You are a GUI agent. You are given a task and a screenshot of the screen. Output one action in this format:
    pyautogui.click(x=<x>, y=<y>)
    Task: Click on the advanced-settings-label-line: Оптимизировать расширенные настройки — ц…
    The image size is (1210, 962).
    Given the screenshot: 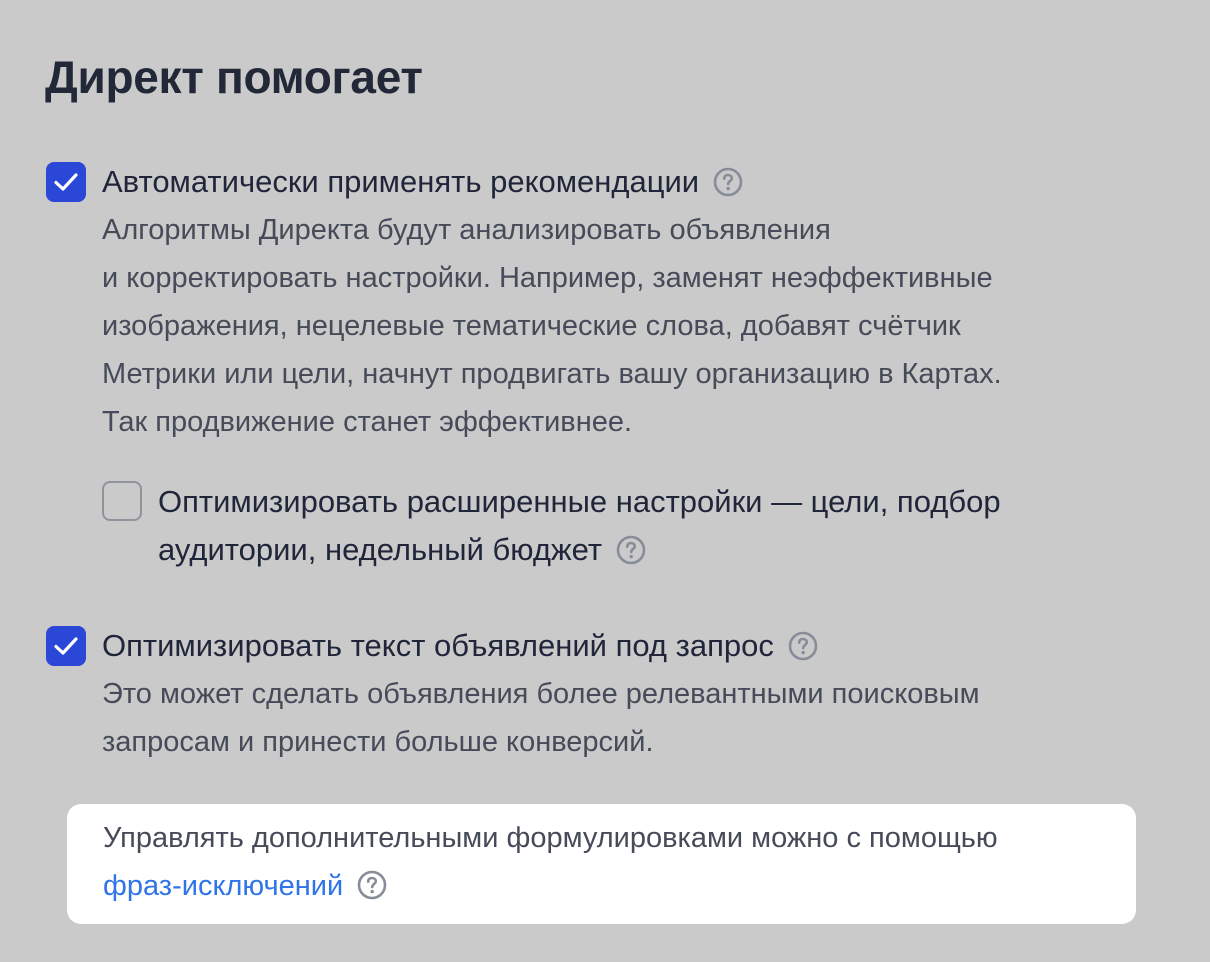 What is the action you would take?
    pyautogui.click(x=579, y=501)
    